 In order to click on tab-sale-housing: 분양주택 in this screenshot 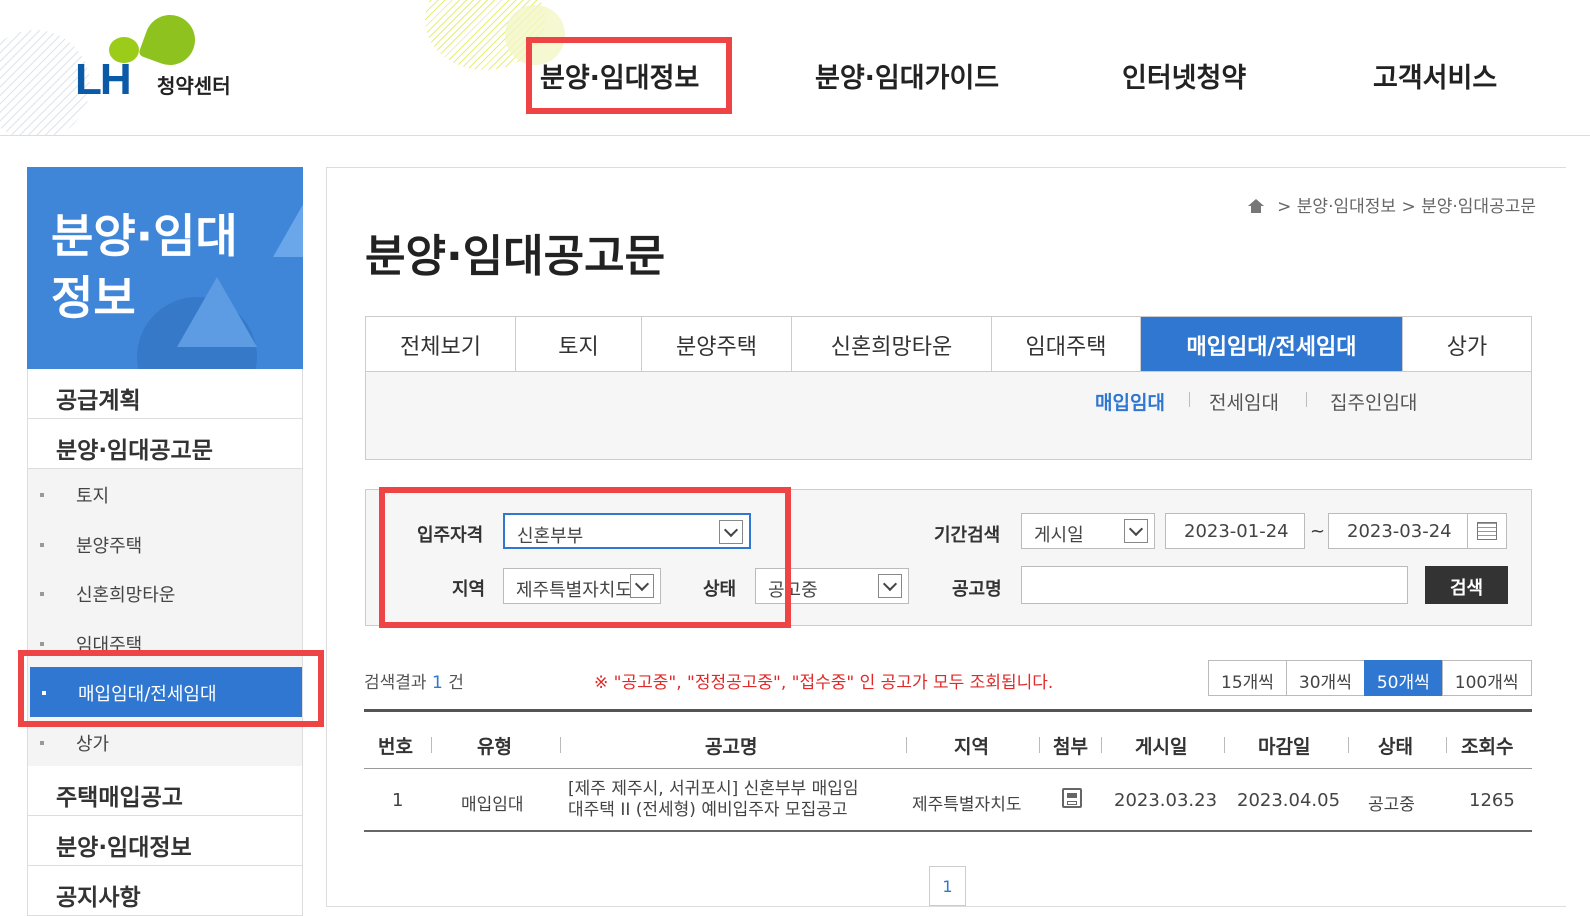, I will do `click(717, 344)`.